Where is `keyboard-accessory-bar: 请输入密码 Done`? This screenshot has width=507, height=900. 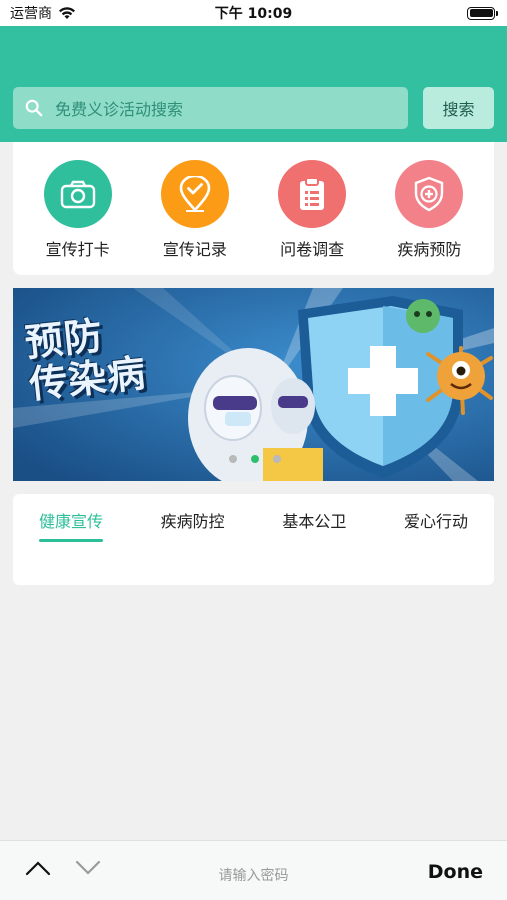
keyboard-accessory-bar: 请输入密码 Done is located at coordinates (253, 870).